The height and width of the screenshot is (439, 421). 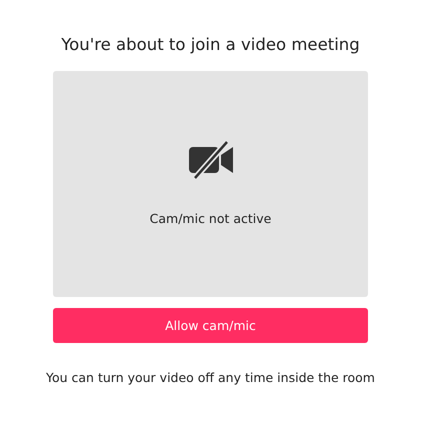 What do you see at coordinates (210, 325) in the screenshot?
I see `allow-button: Allow cam/mic` at bounding box center [210, 325].